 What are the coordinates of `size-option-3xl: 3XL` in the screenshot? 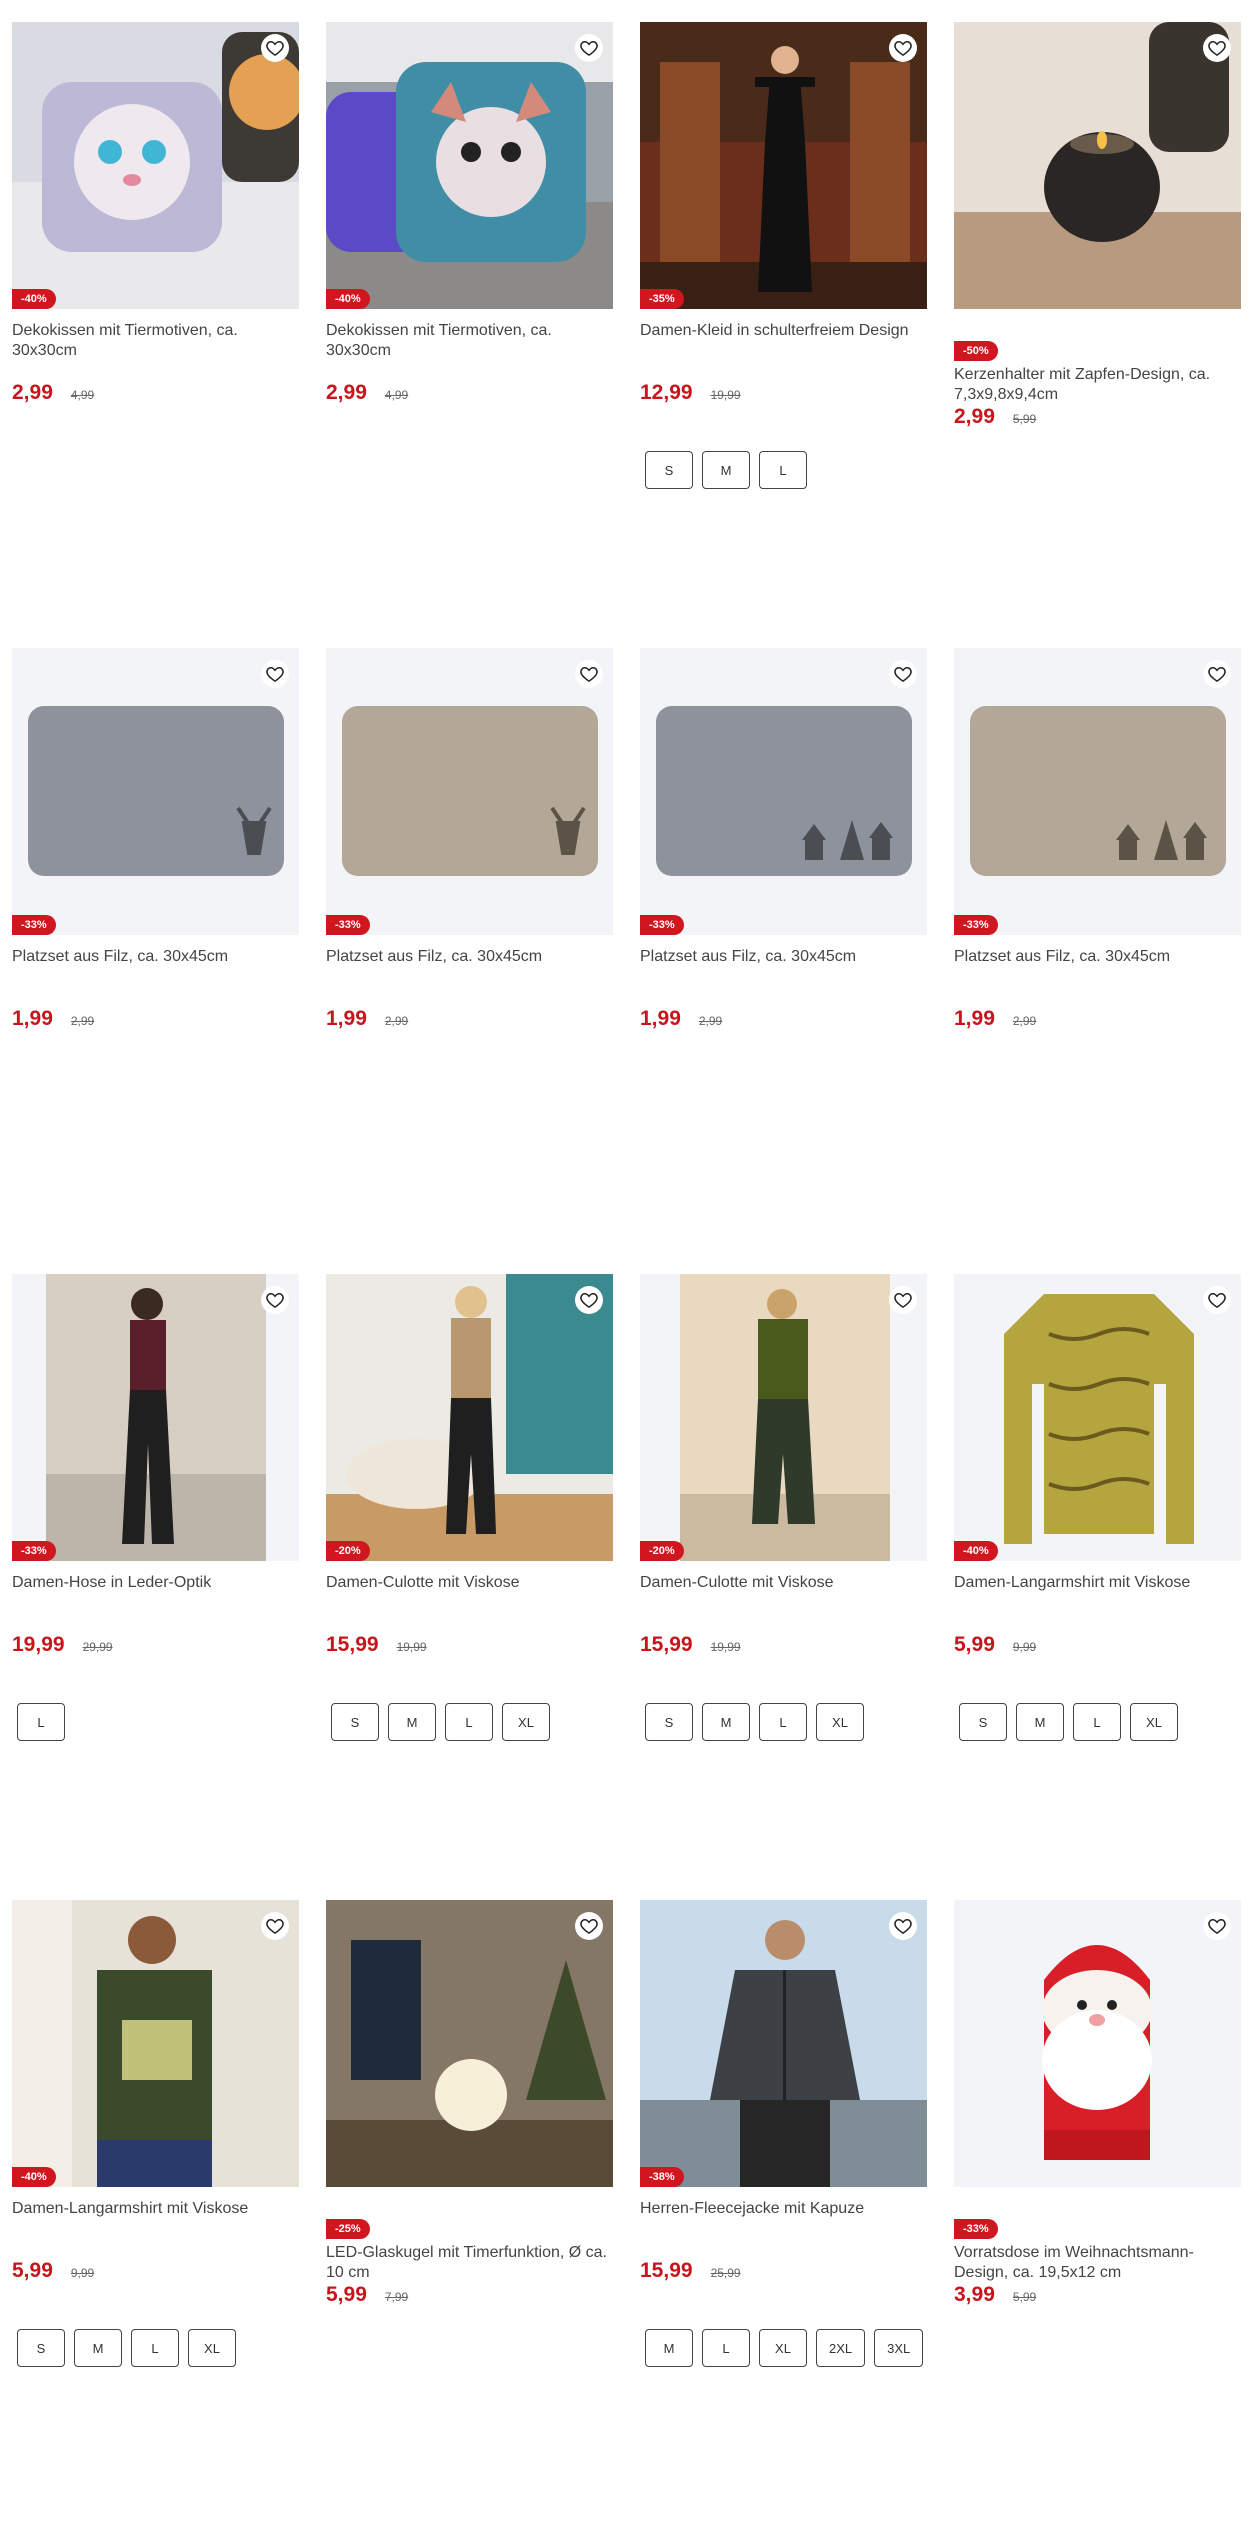 It's located at (899, 2348).